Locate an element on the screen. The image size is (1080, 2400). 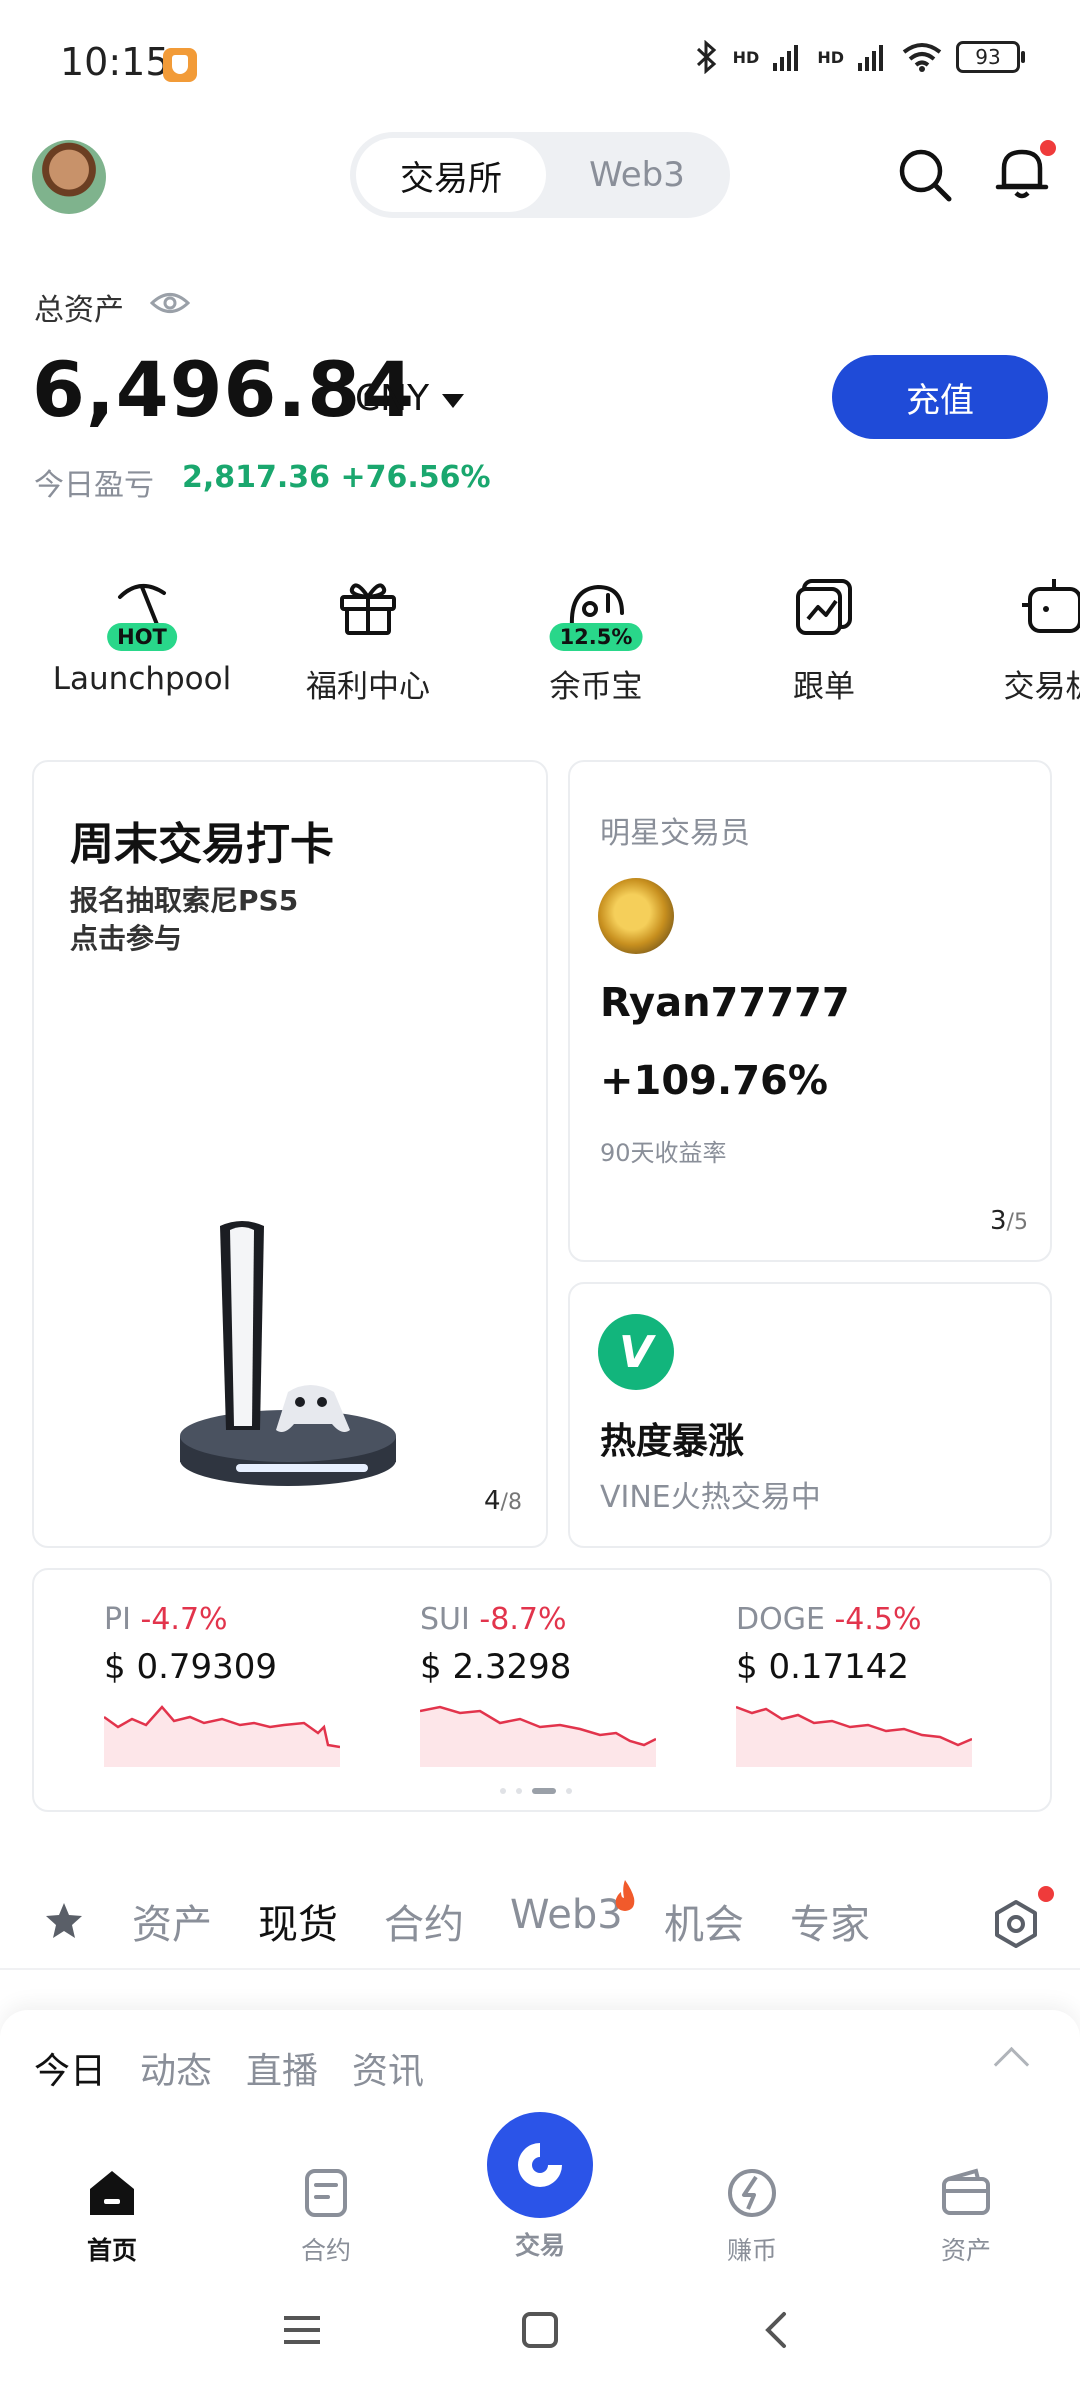
chevron-up-icon is located at coordinates (1011, 2064).